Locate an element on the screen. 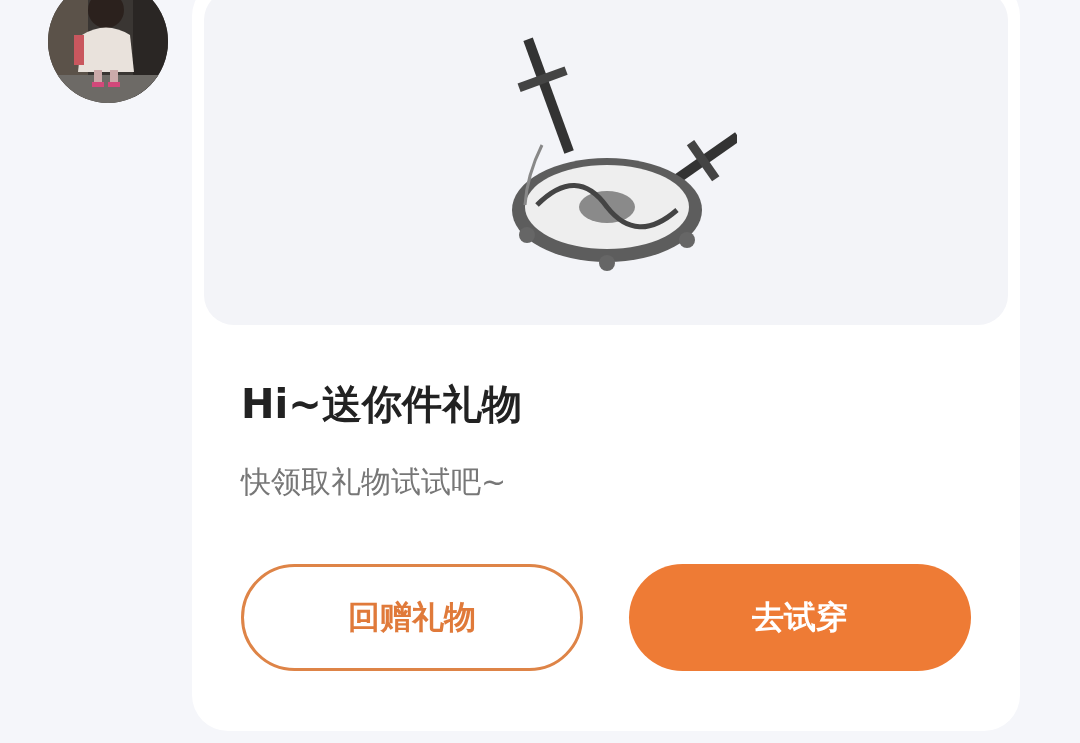  try-on-button: 去试穿 is located at coordinates (800, 617).